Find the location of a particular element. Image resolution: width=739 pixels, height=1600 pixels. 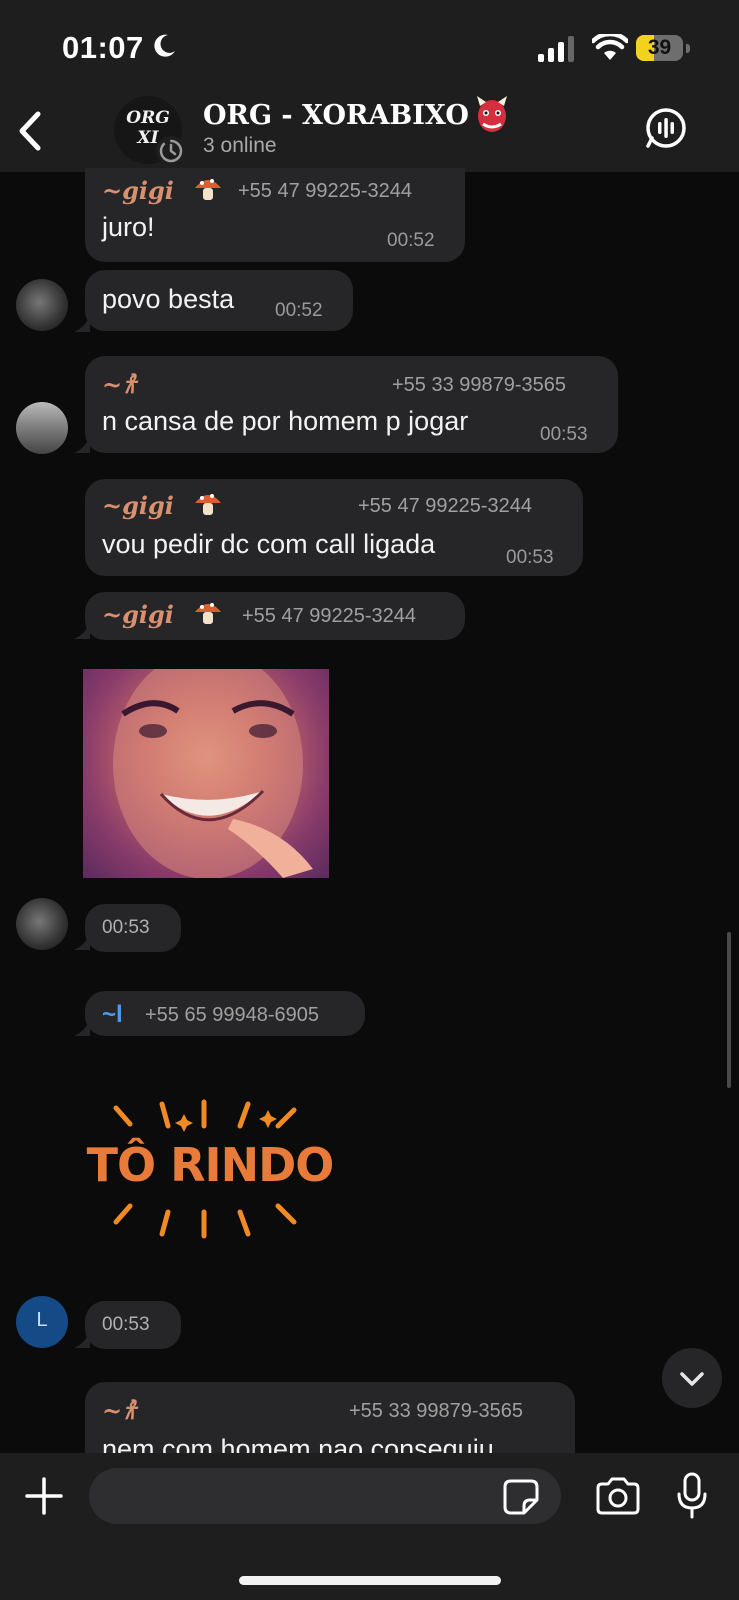

scroll-down-icon is located at coordinates (692, 1379).